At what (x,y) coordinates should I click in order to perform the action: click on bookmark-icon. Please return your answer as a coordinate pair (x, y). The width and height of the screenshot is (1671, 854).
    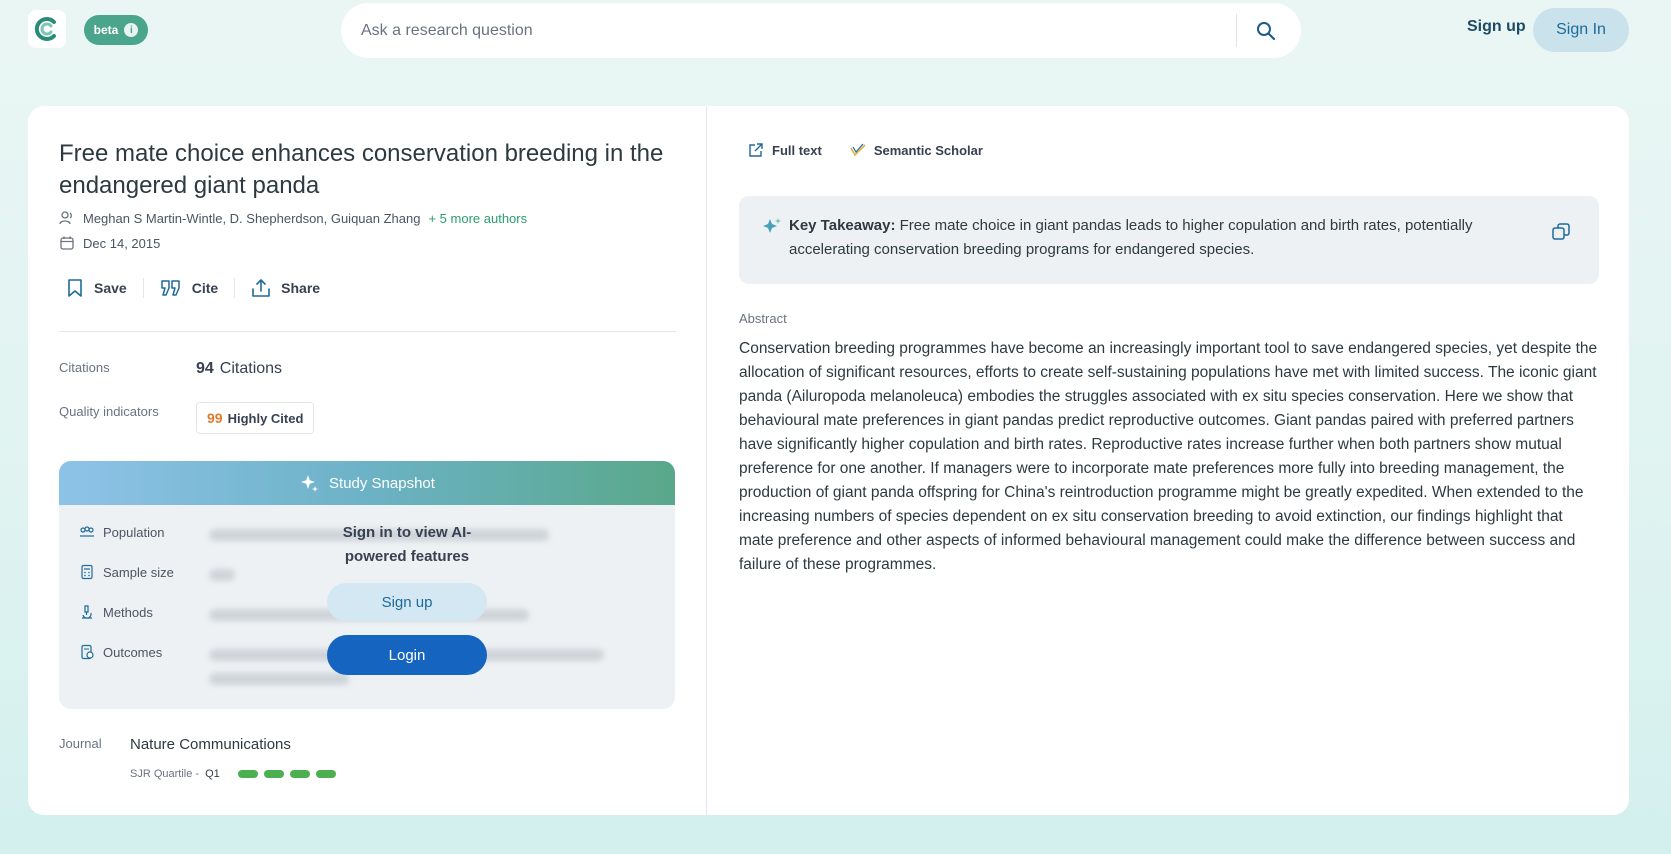
    Looking at the image, I should click on (75, 288).